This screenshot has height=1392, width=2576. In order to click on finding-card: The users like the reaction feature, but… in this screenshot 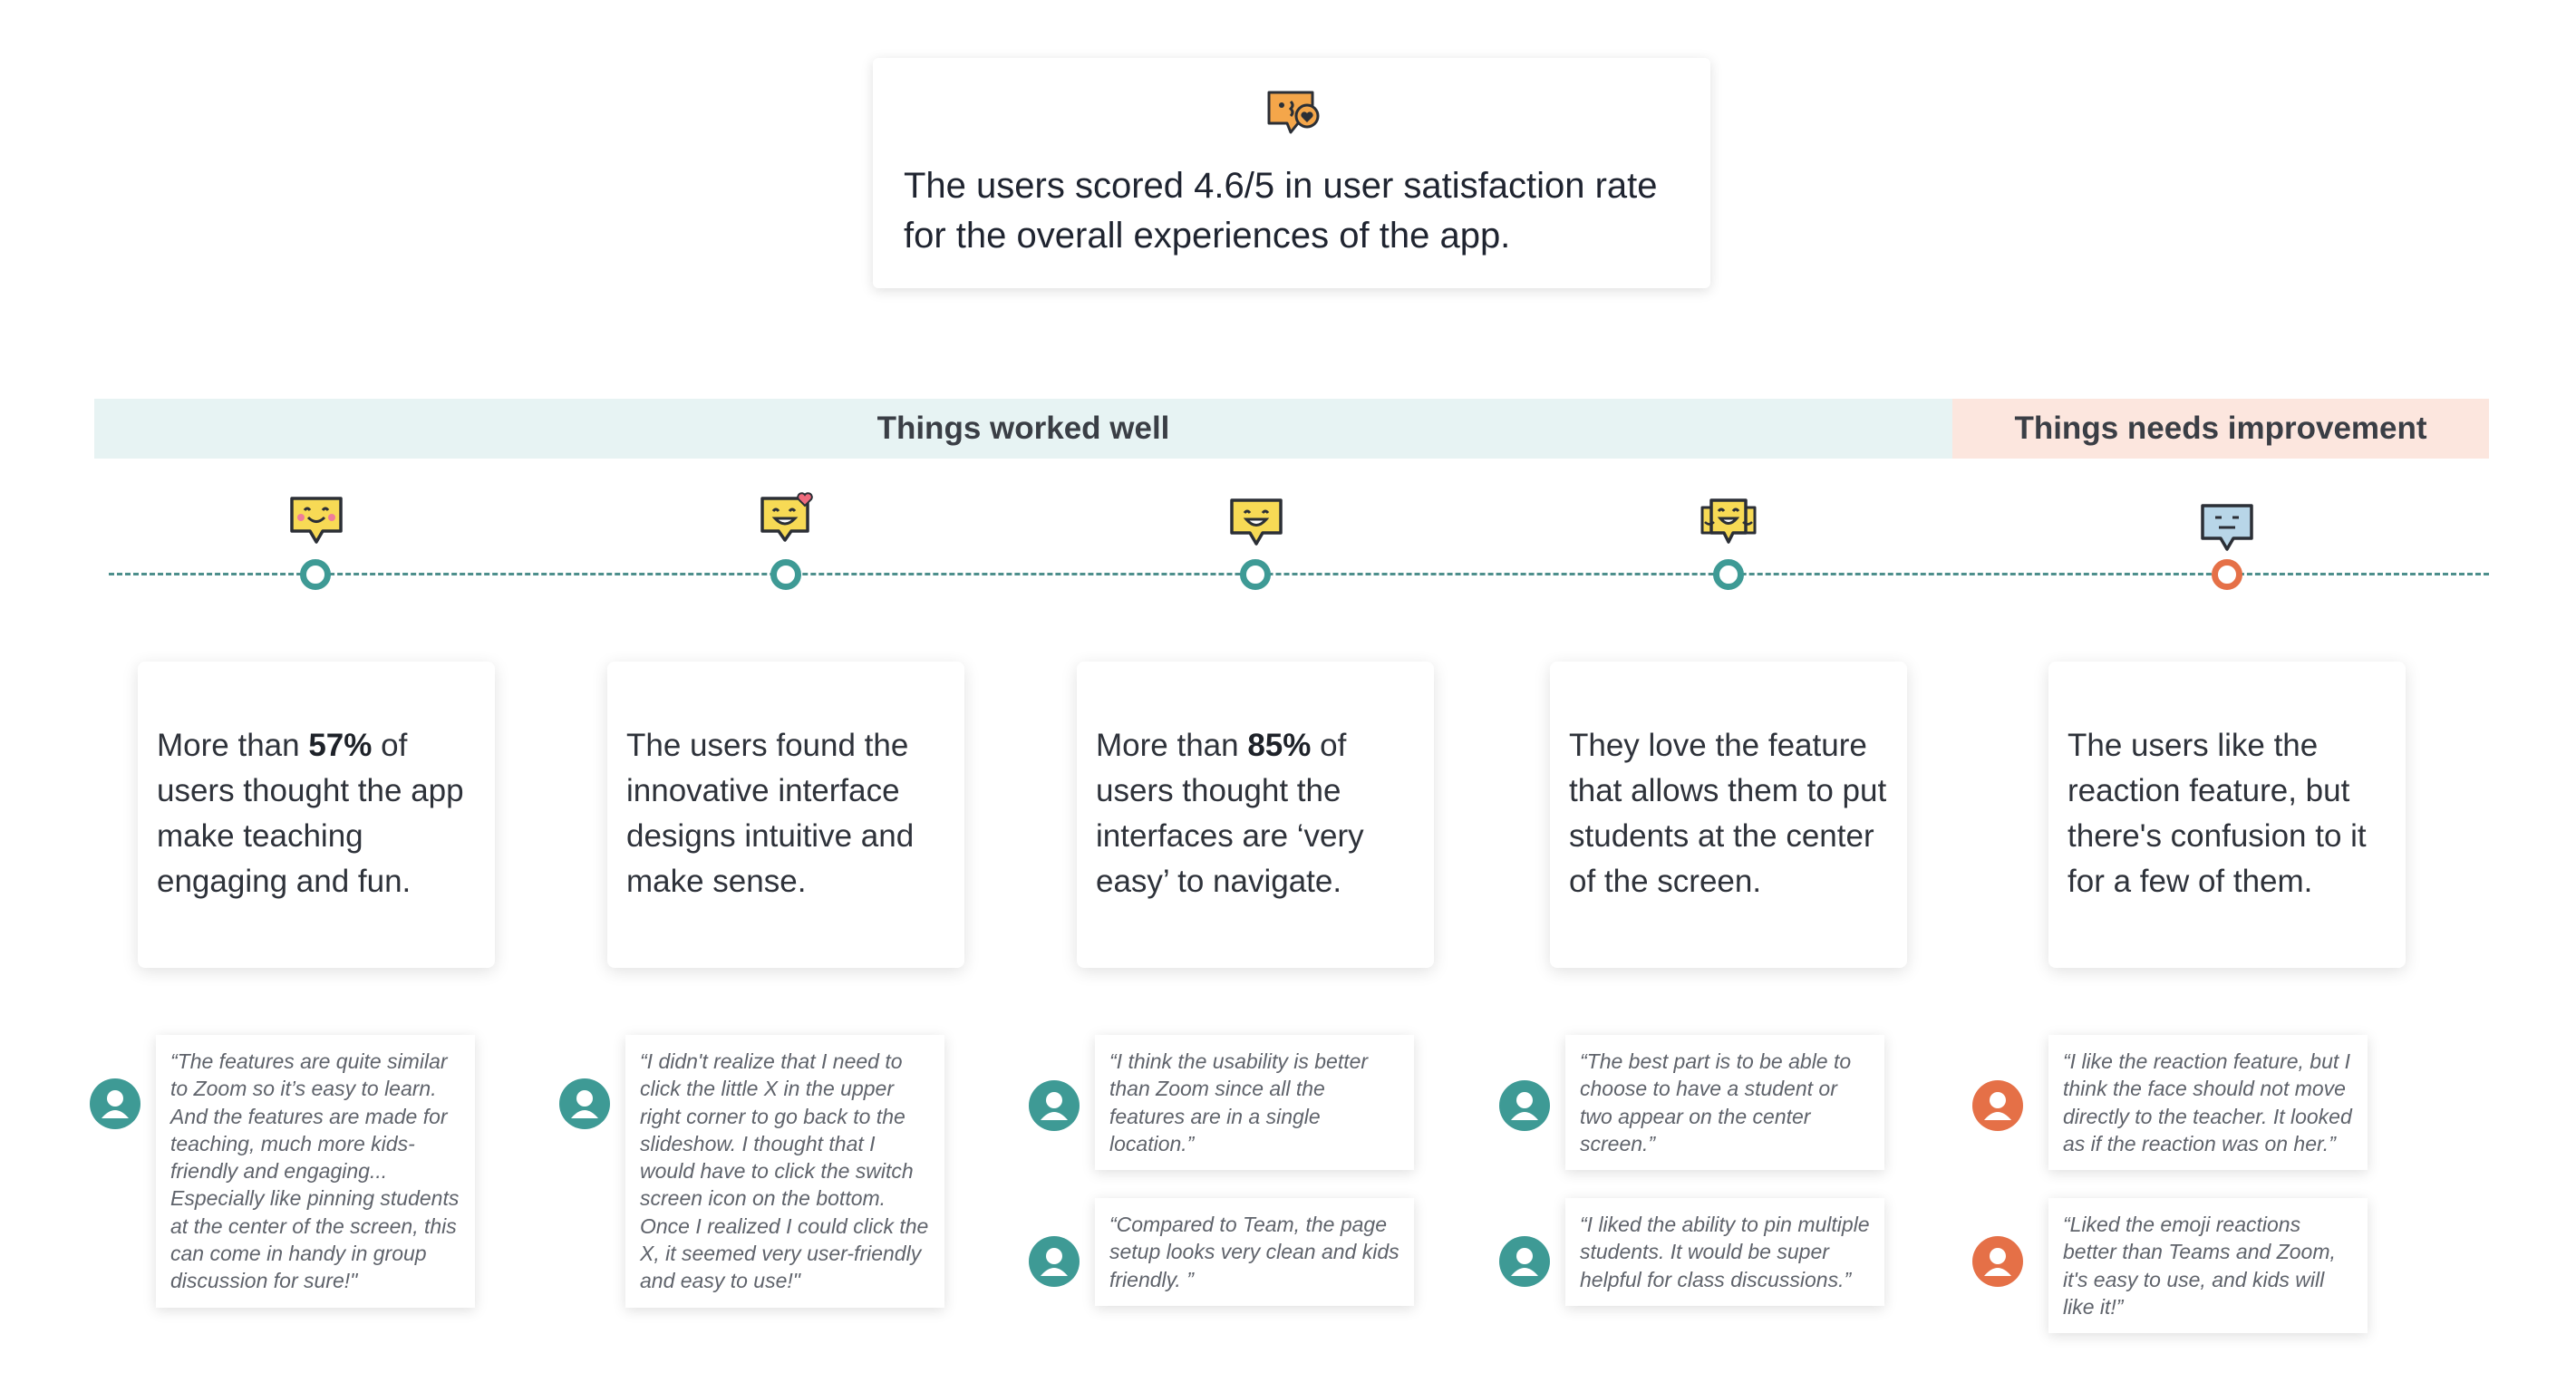, I will do `click(2227, 815)`.